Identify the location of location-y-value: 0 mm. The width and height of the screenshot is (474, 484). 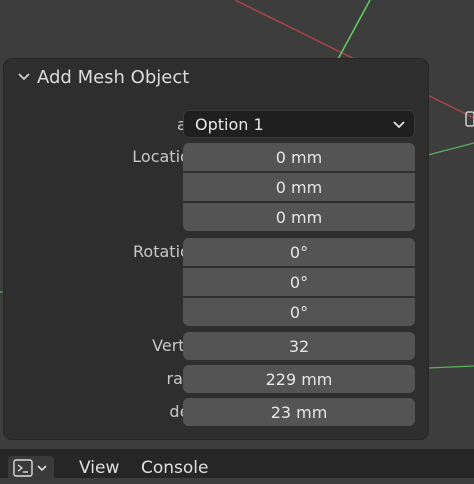
(299, 187).